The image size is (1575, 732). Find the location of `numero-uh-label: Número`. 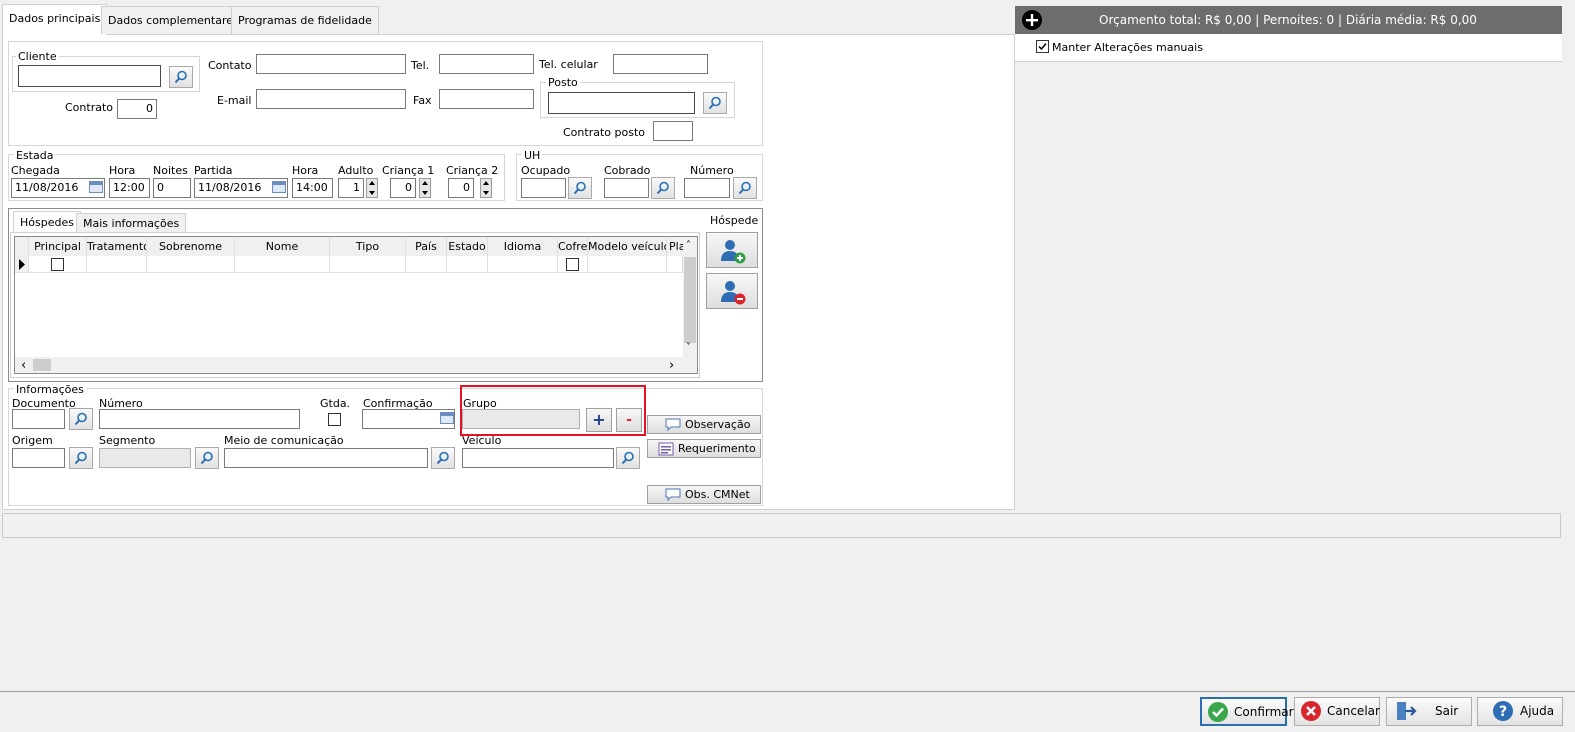

numero-uh-label: Número is located at coordinates (712, 170).